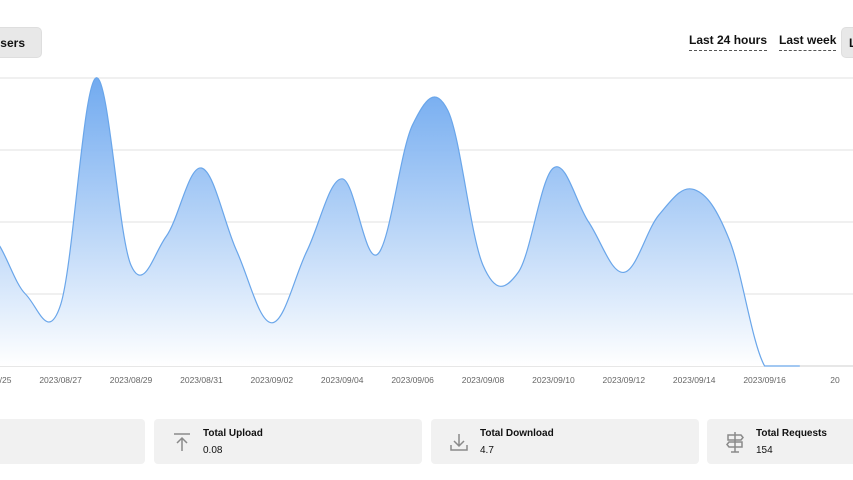  What do you see at coordinates (764, 450) in the screenshot?
I see `stat-value: 154` at bounding box center [764, 450].